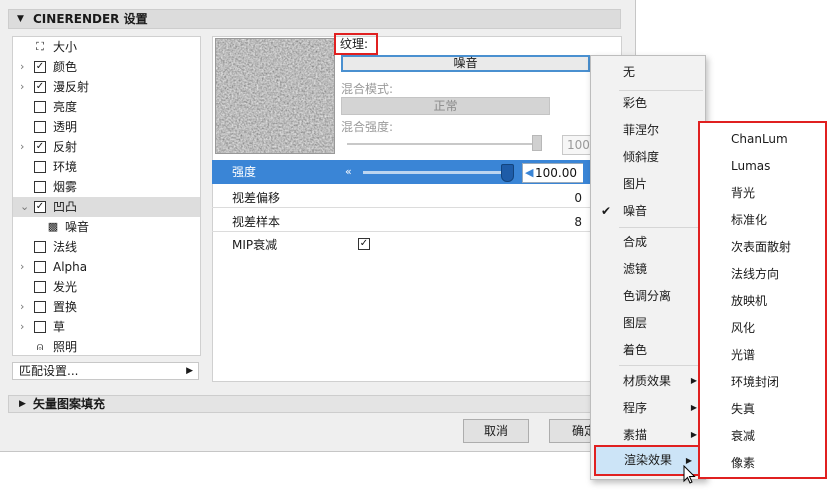  Describe the element at coordinates (578, 198) in the screenshot. I see `parallax-offset-value: 0` at that location.